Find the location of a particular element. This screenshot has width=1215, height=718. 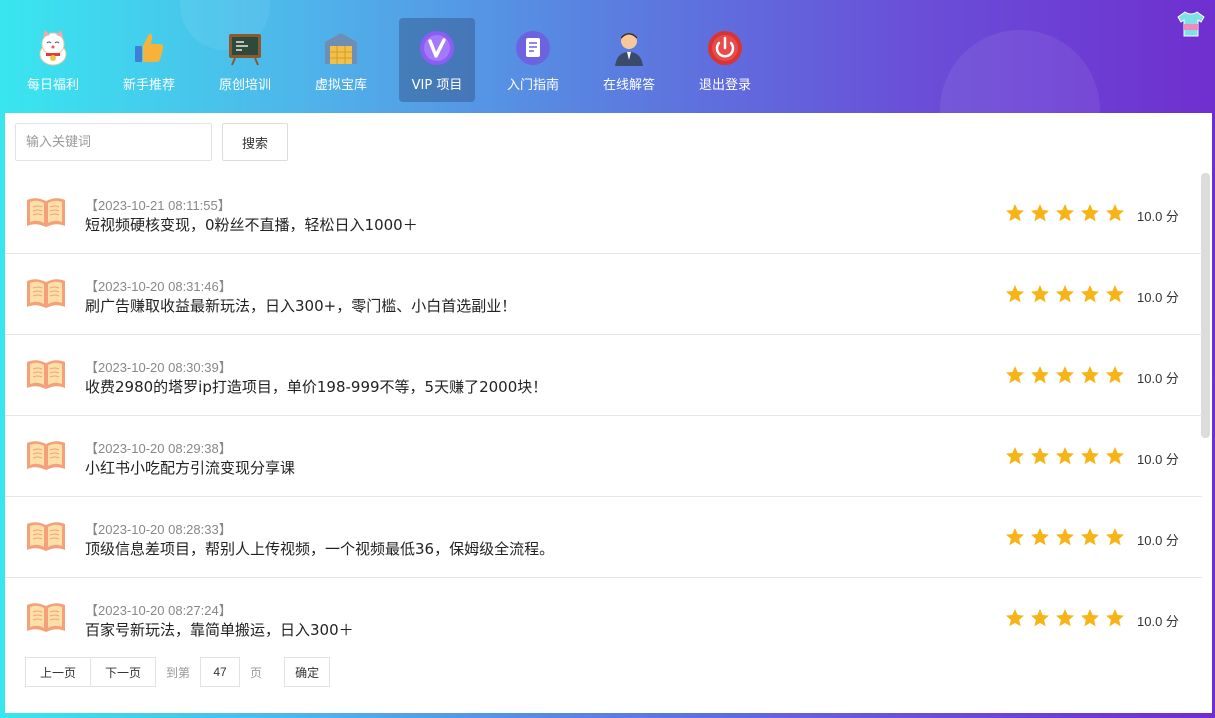

page-number-input is located at coordinates (220, 672).